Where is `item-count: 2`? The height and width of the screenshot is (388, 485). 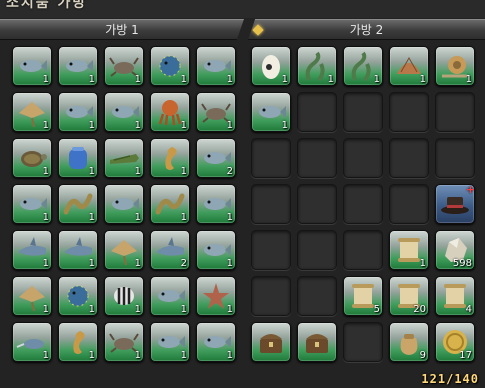 item-count: 2 is located at coordinates (229, 171).